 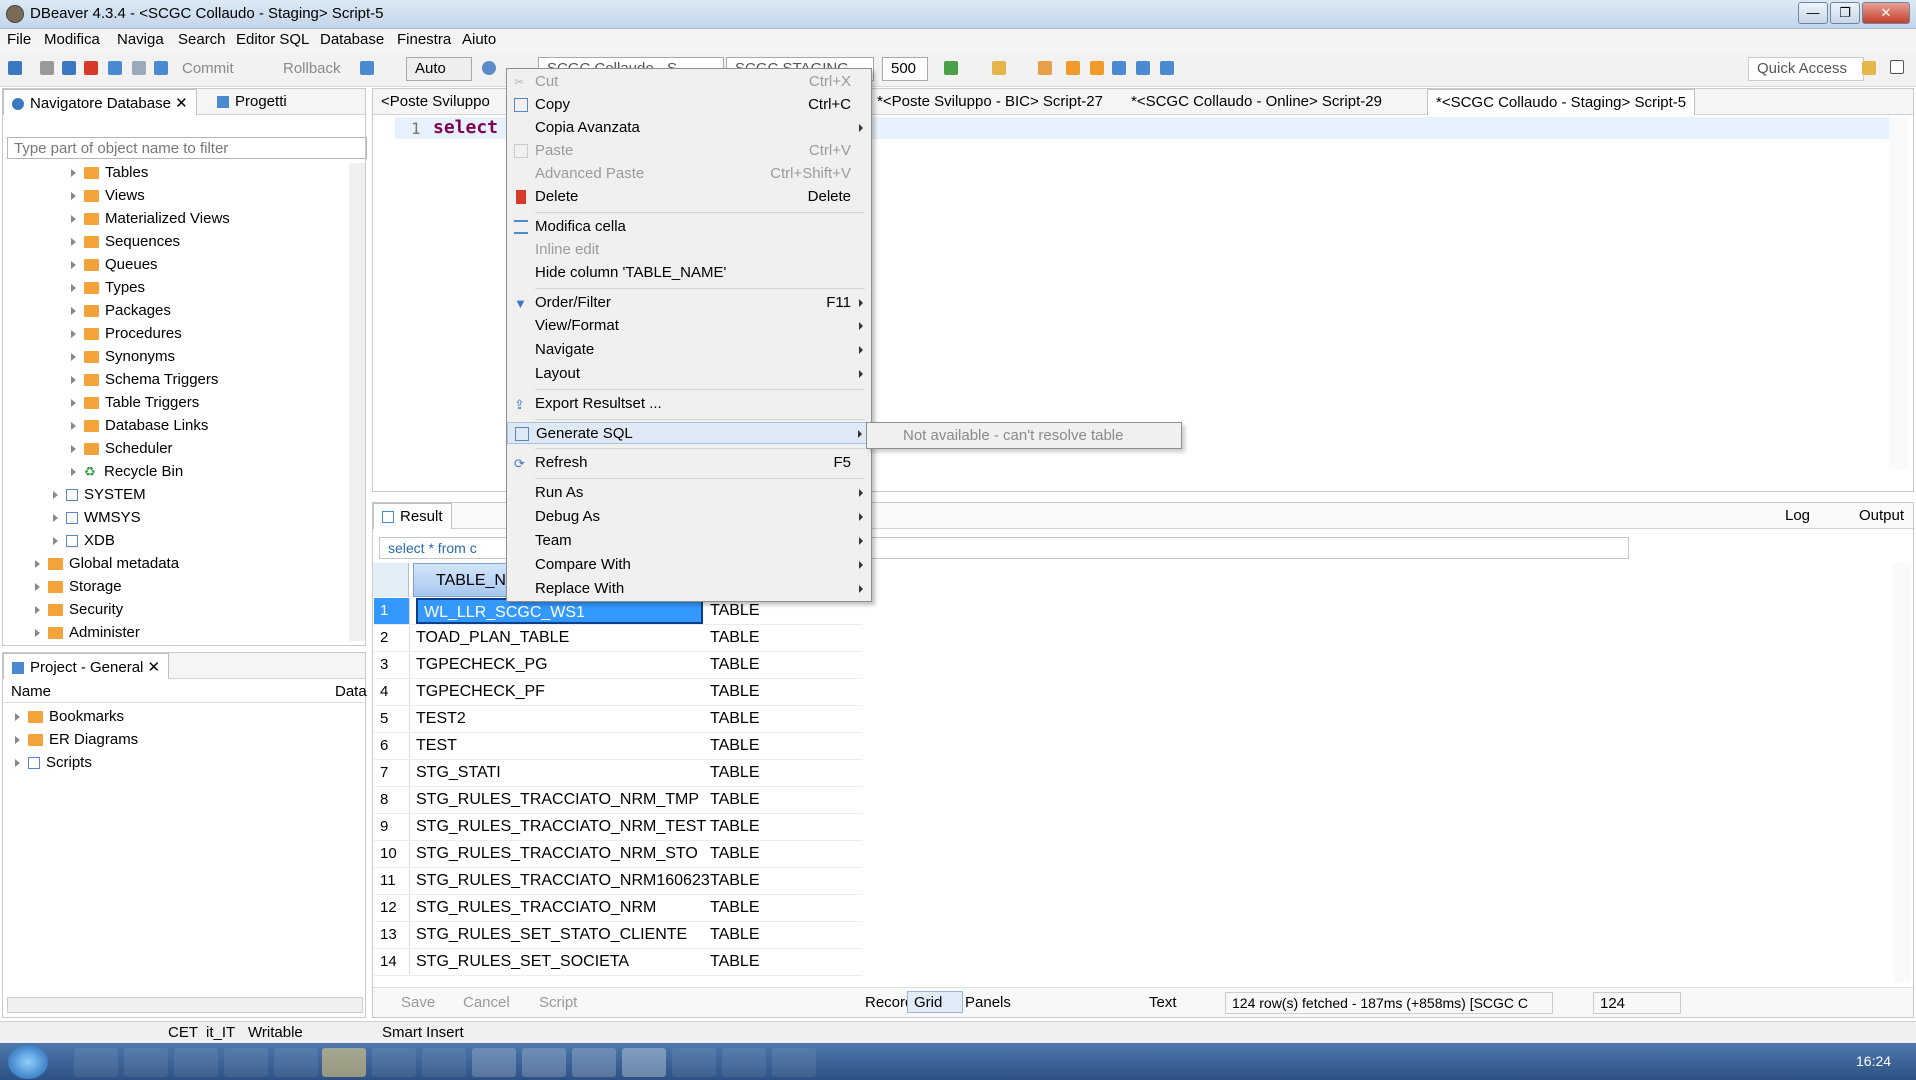 What do you see at coordinates (1806, 69) in the screenshot?
I see `quick-access-input: Quick Access` at bounding box center [1806, 69].